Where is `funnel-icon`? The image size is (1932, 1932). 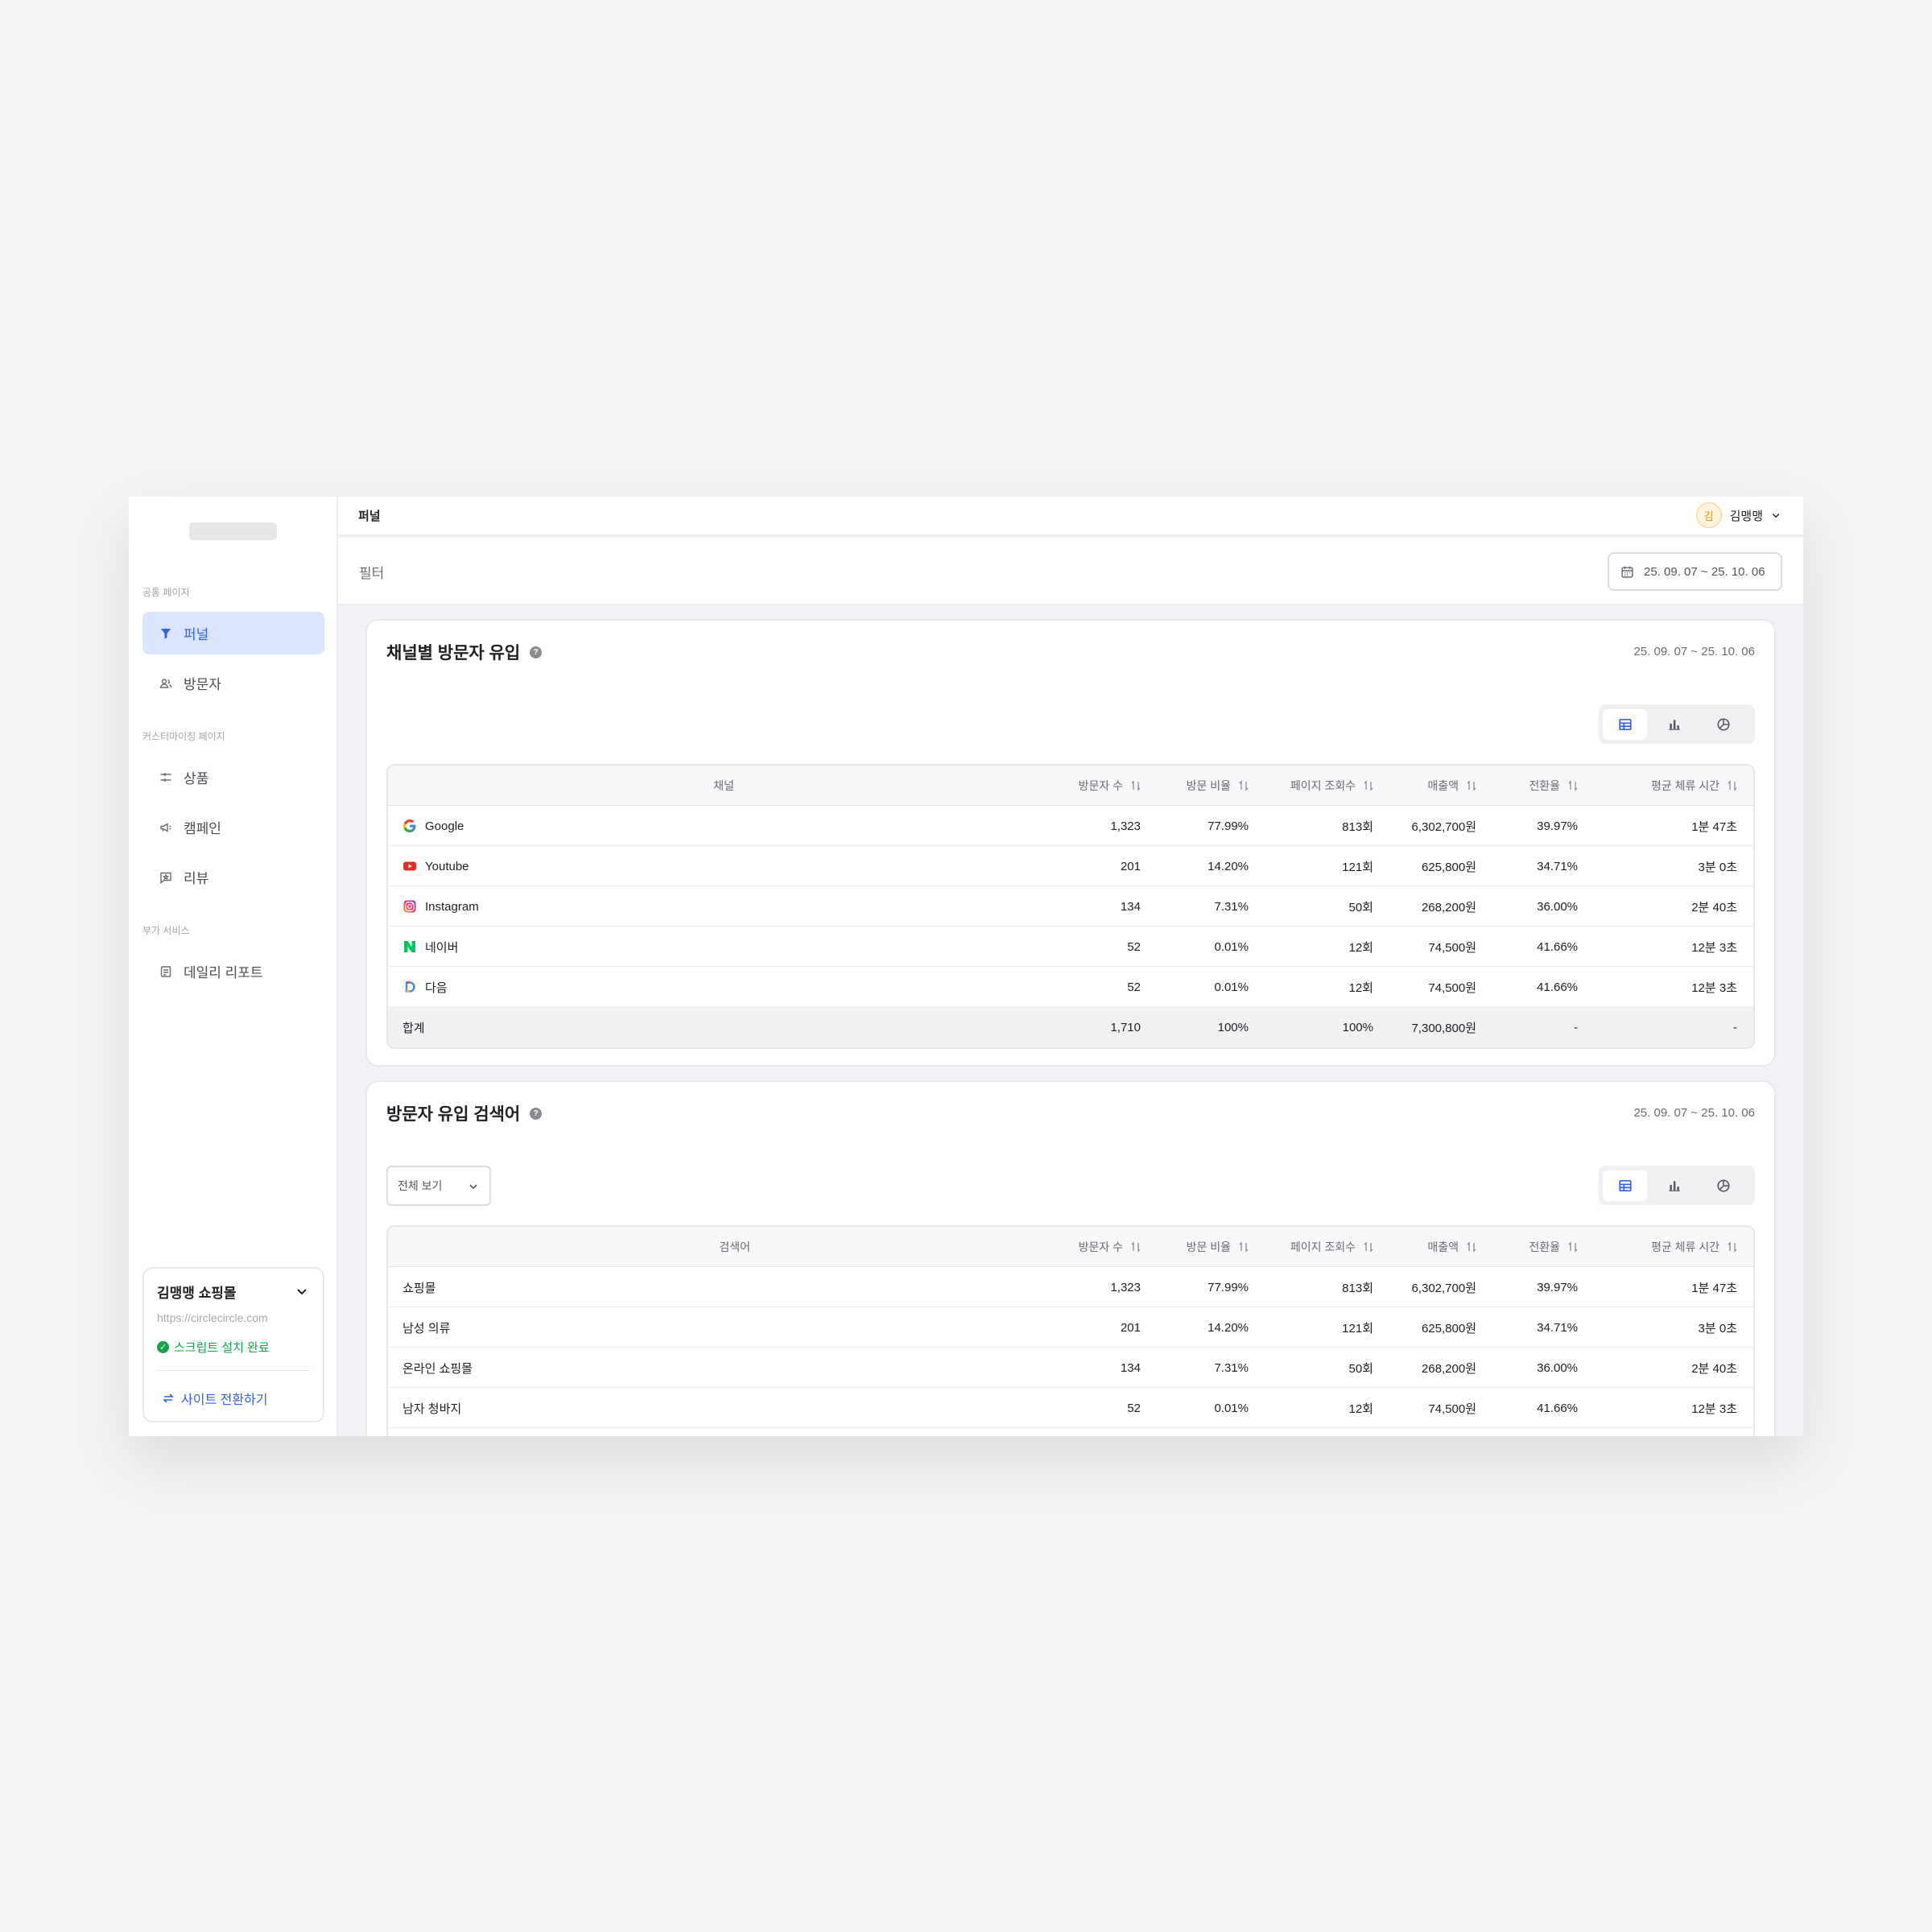 funnel-icon is located at coordinates (166, 633).